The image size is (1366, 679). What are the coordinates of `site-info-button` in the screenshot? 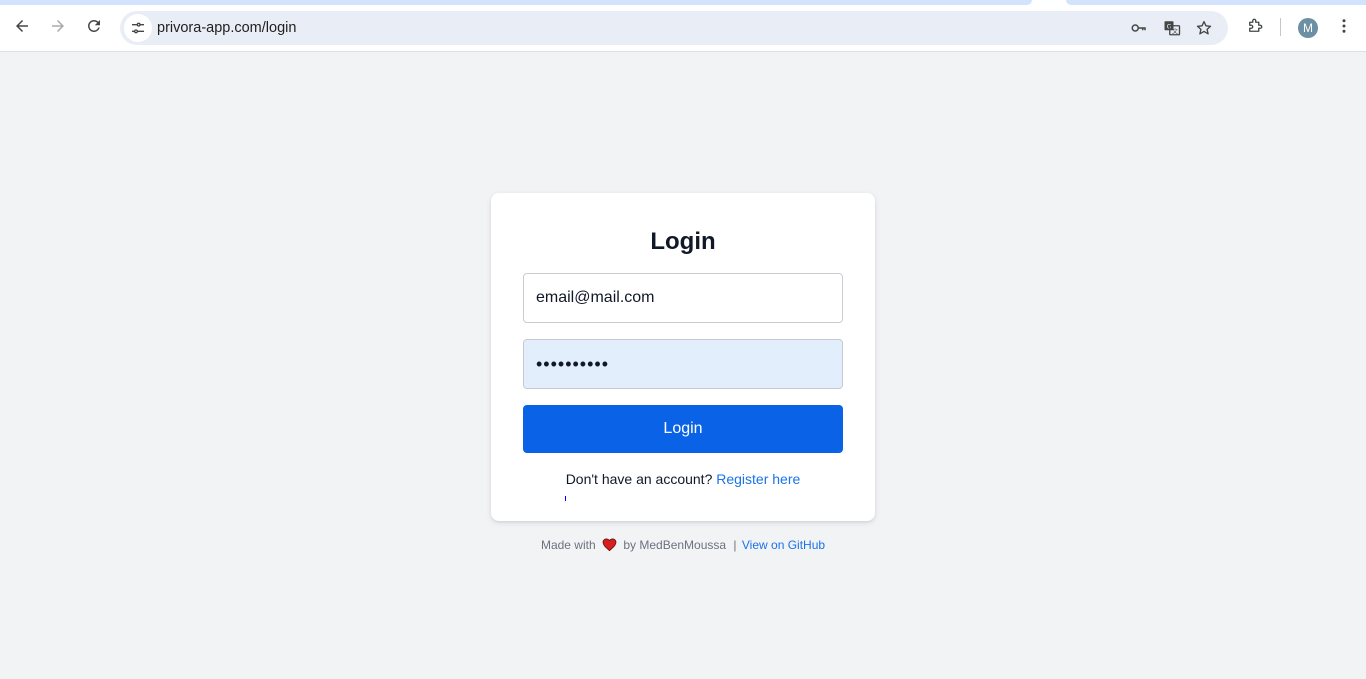 It's located at (138, 28).